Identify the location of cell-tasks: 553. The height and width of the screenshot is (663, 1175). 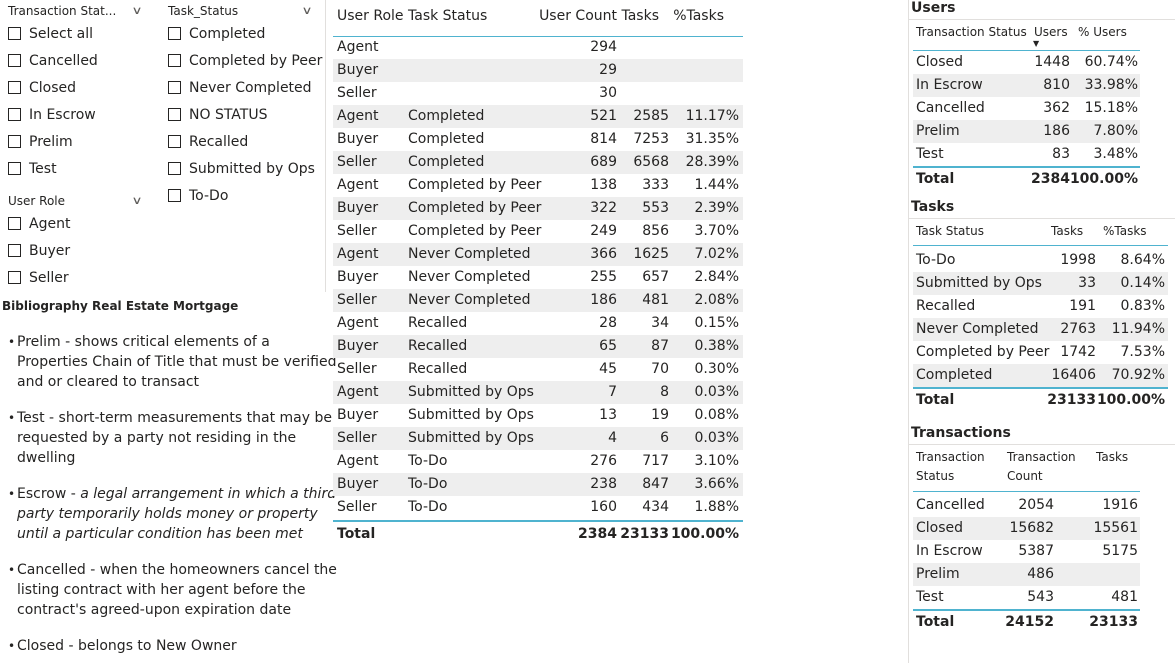
(655, 208).